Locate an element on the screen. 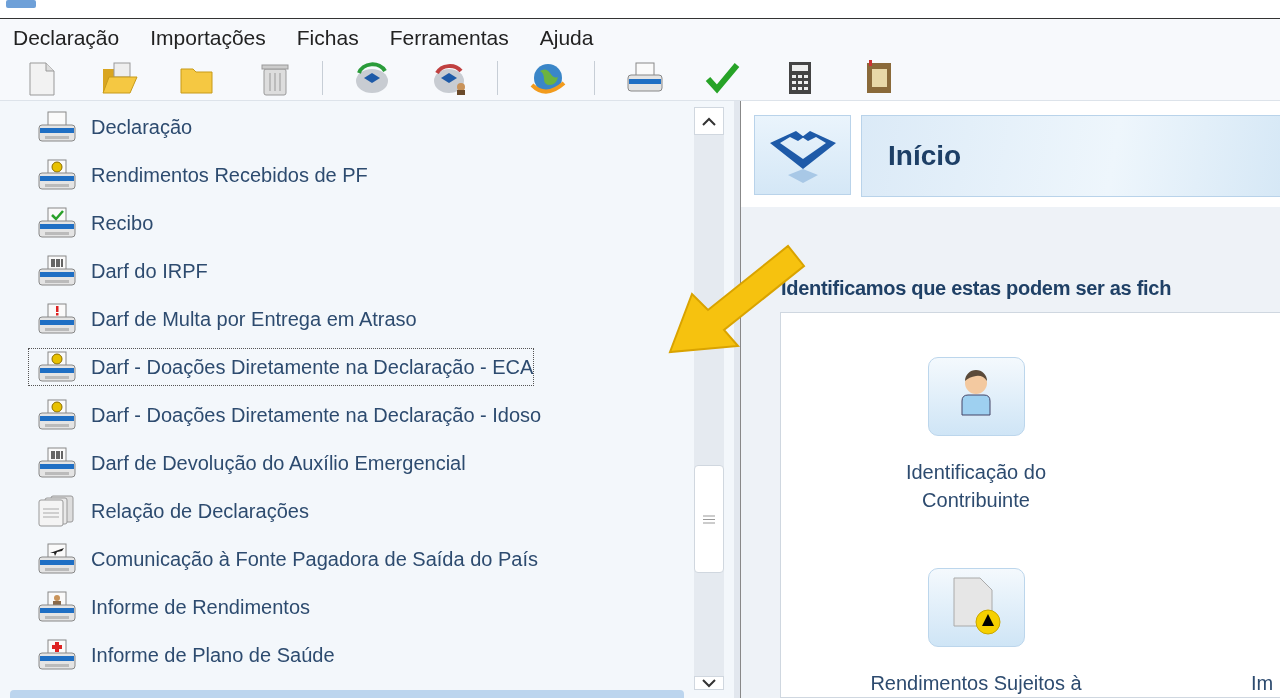 This screenshot has height=698, width=1280. menu-item: Fichas is located at coordinates (327, 37).